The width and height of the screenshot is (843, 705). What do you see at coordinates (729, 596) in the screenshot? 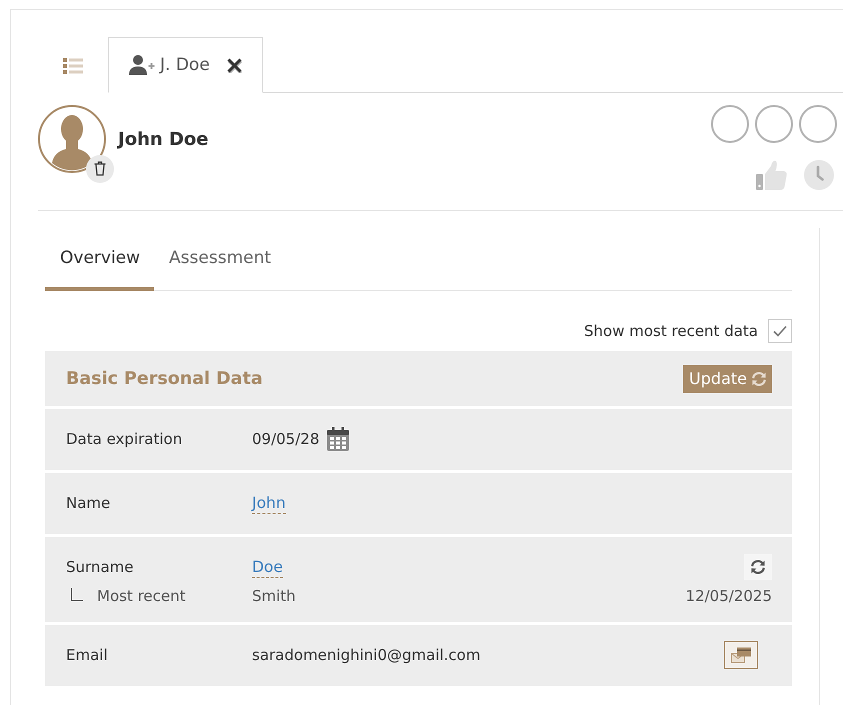
I see `recent-date: 12/05/2025` at bounding box center [729, 596].